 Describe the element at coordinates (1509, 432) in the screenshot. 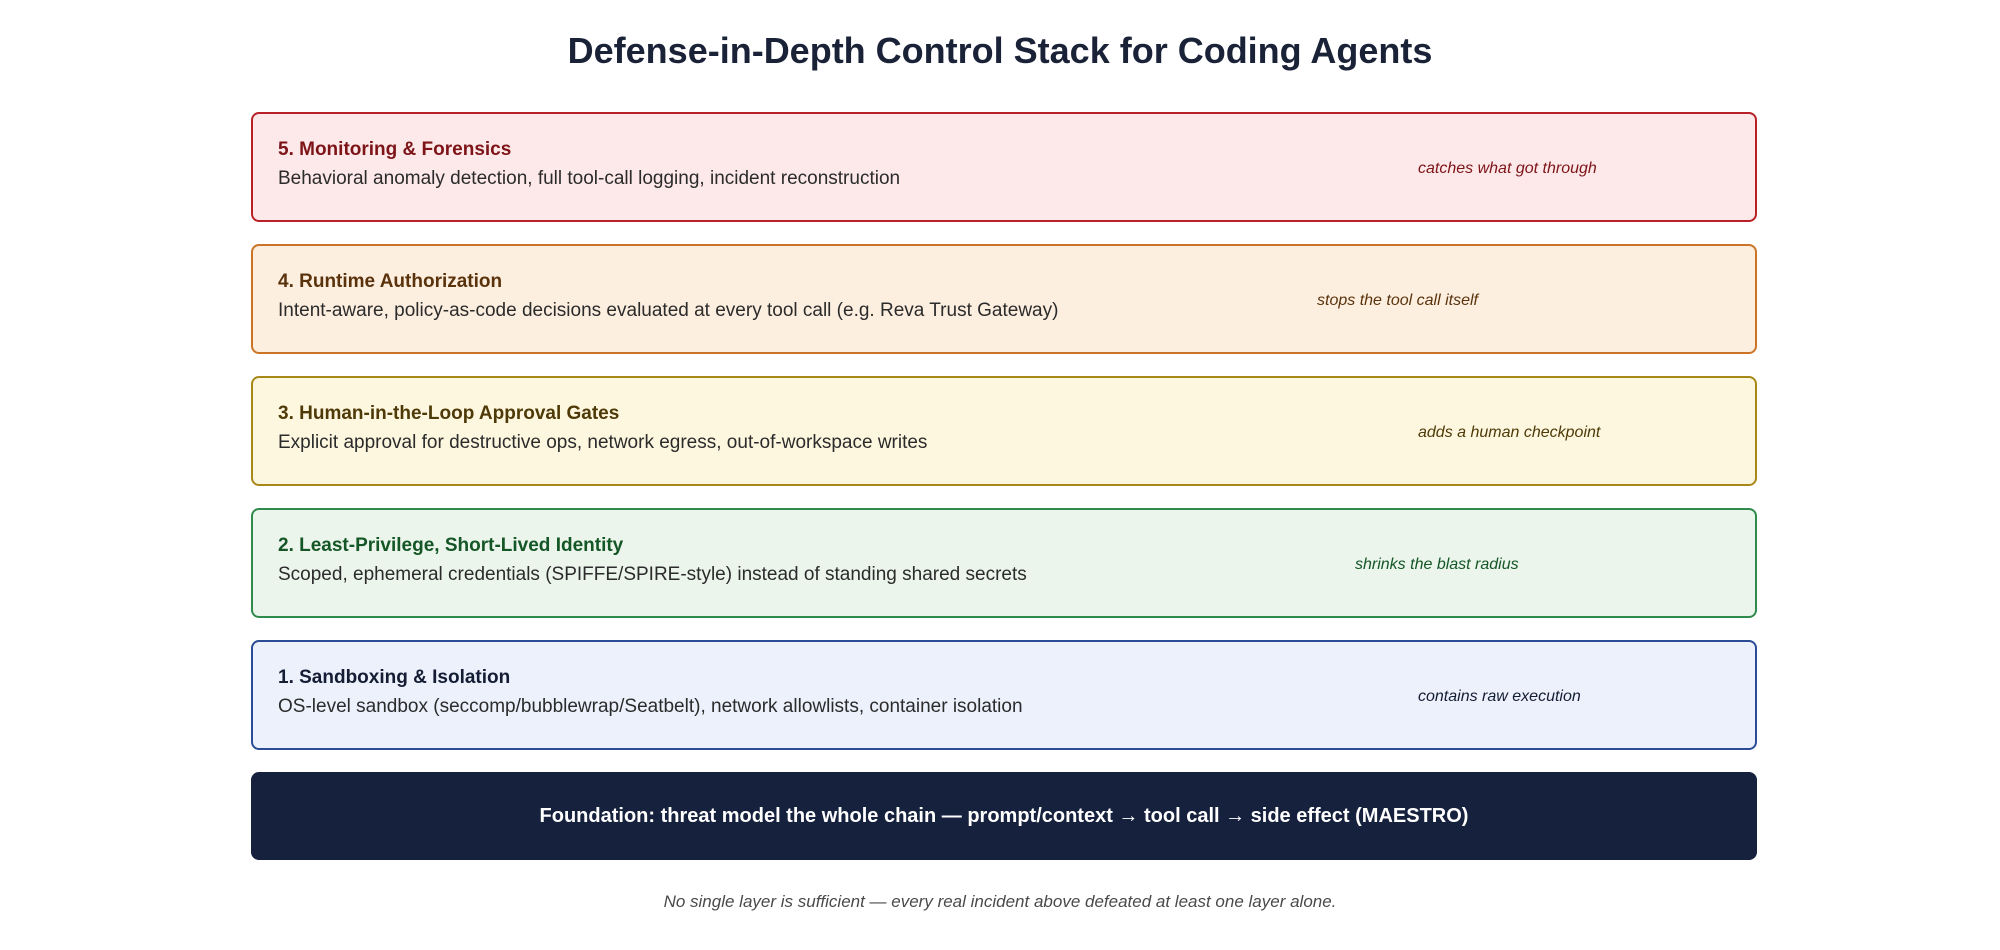

I see `layer-note: adds a human checkpoint` at that location.